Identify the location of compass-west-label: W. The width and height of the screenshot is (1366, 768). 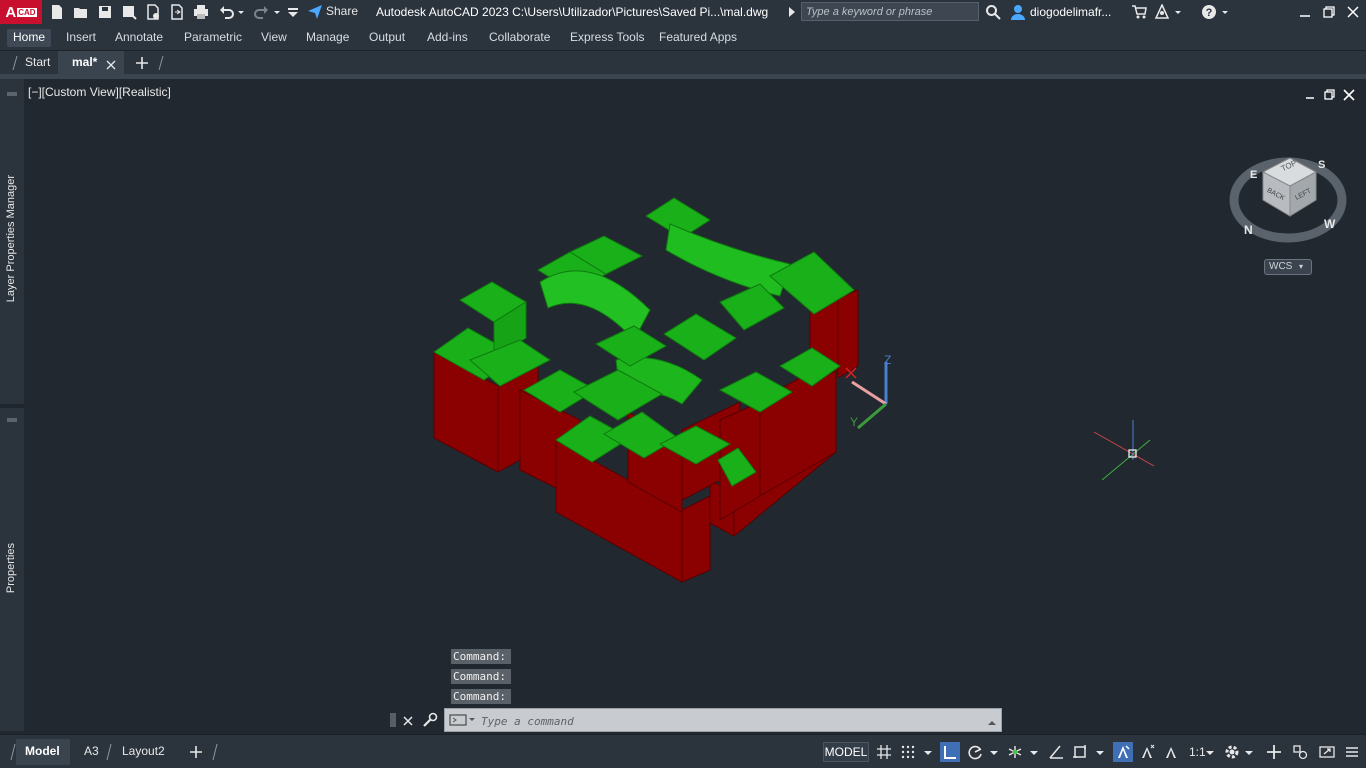
(1330, 224).